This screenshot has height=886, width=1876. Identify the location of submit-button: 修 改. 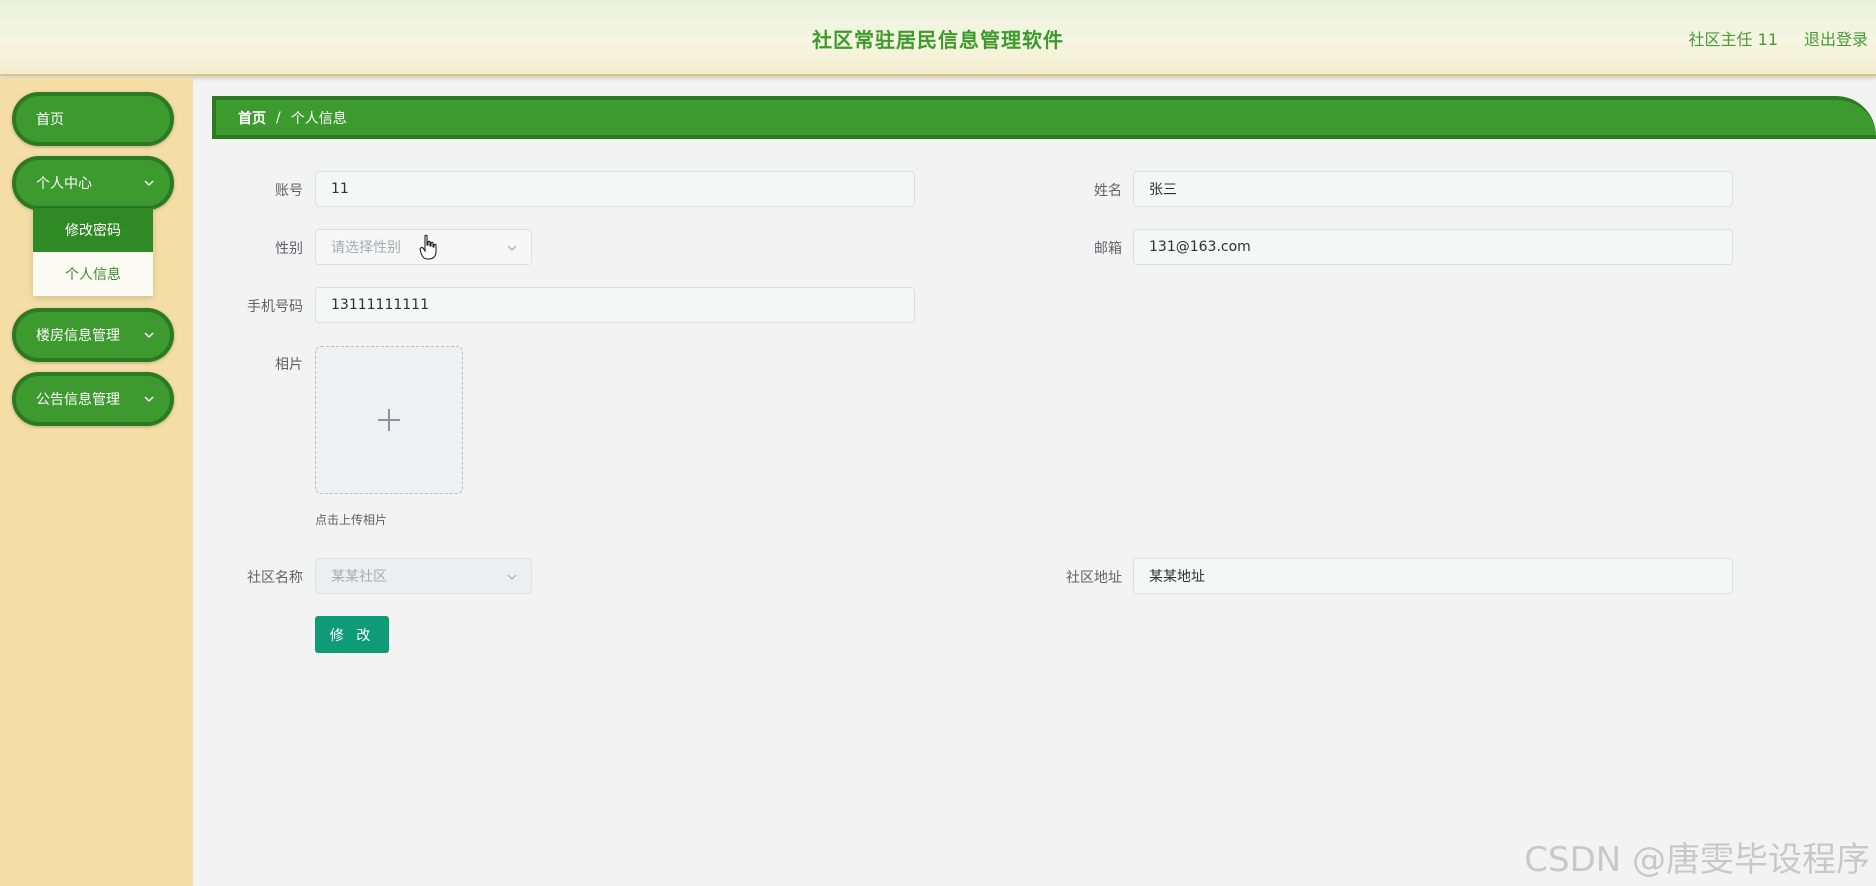
(352, 634).